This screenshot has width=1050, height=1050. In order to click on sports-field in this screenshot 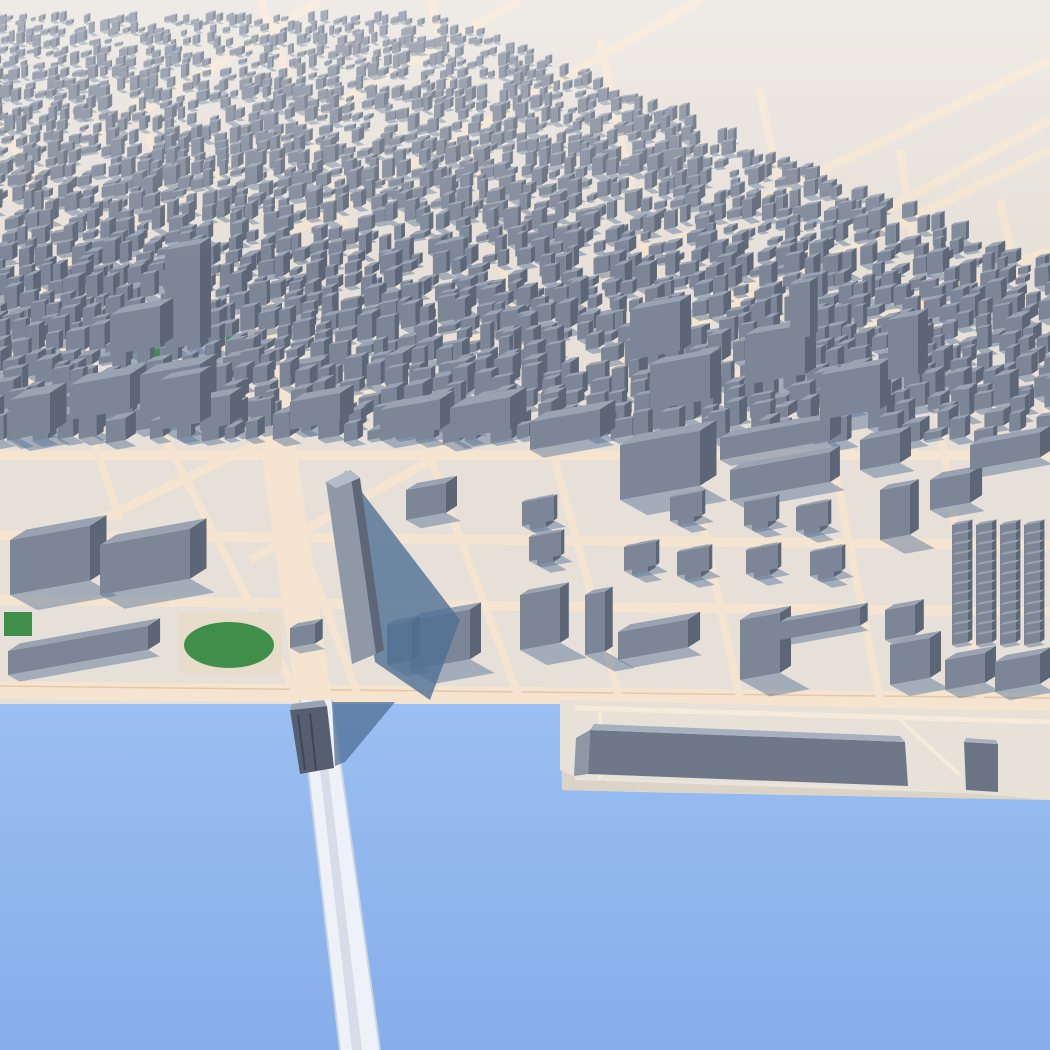, I will do `click(230, 643)`.